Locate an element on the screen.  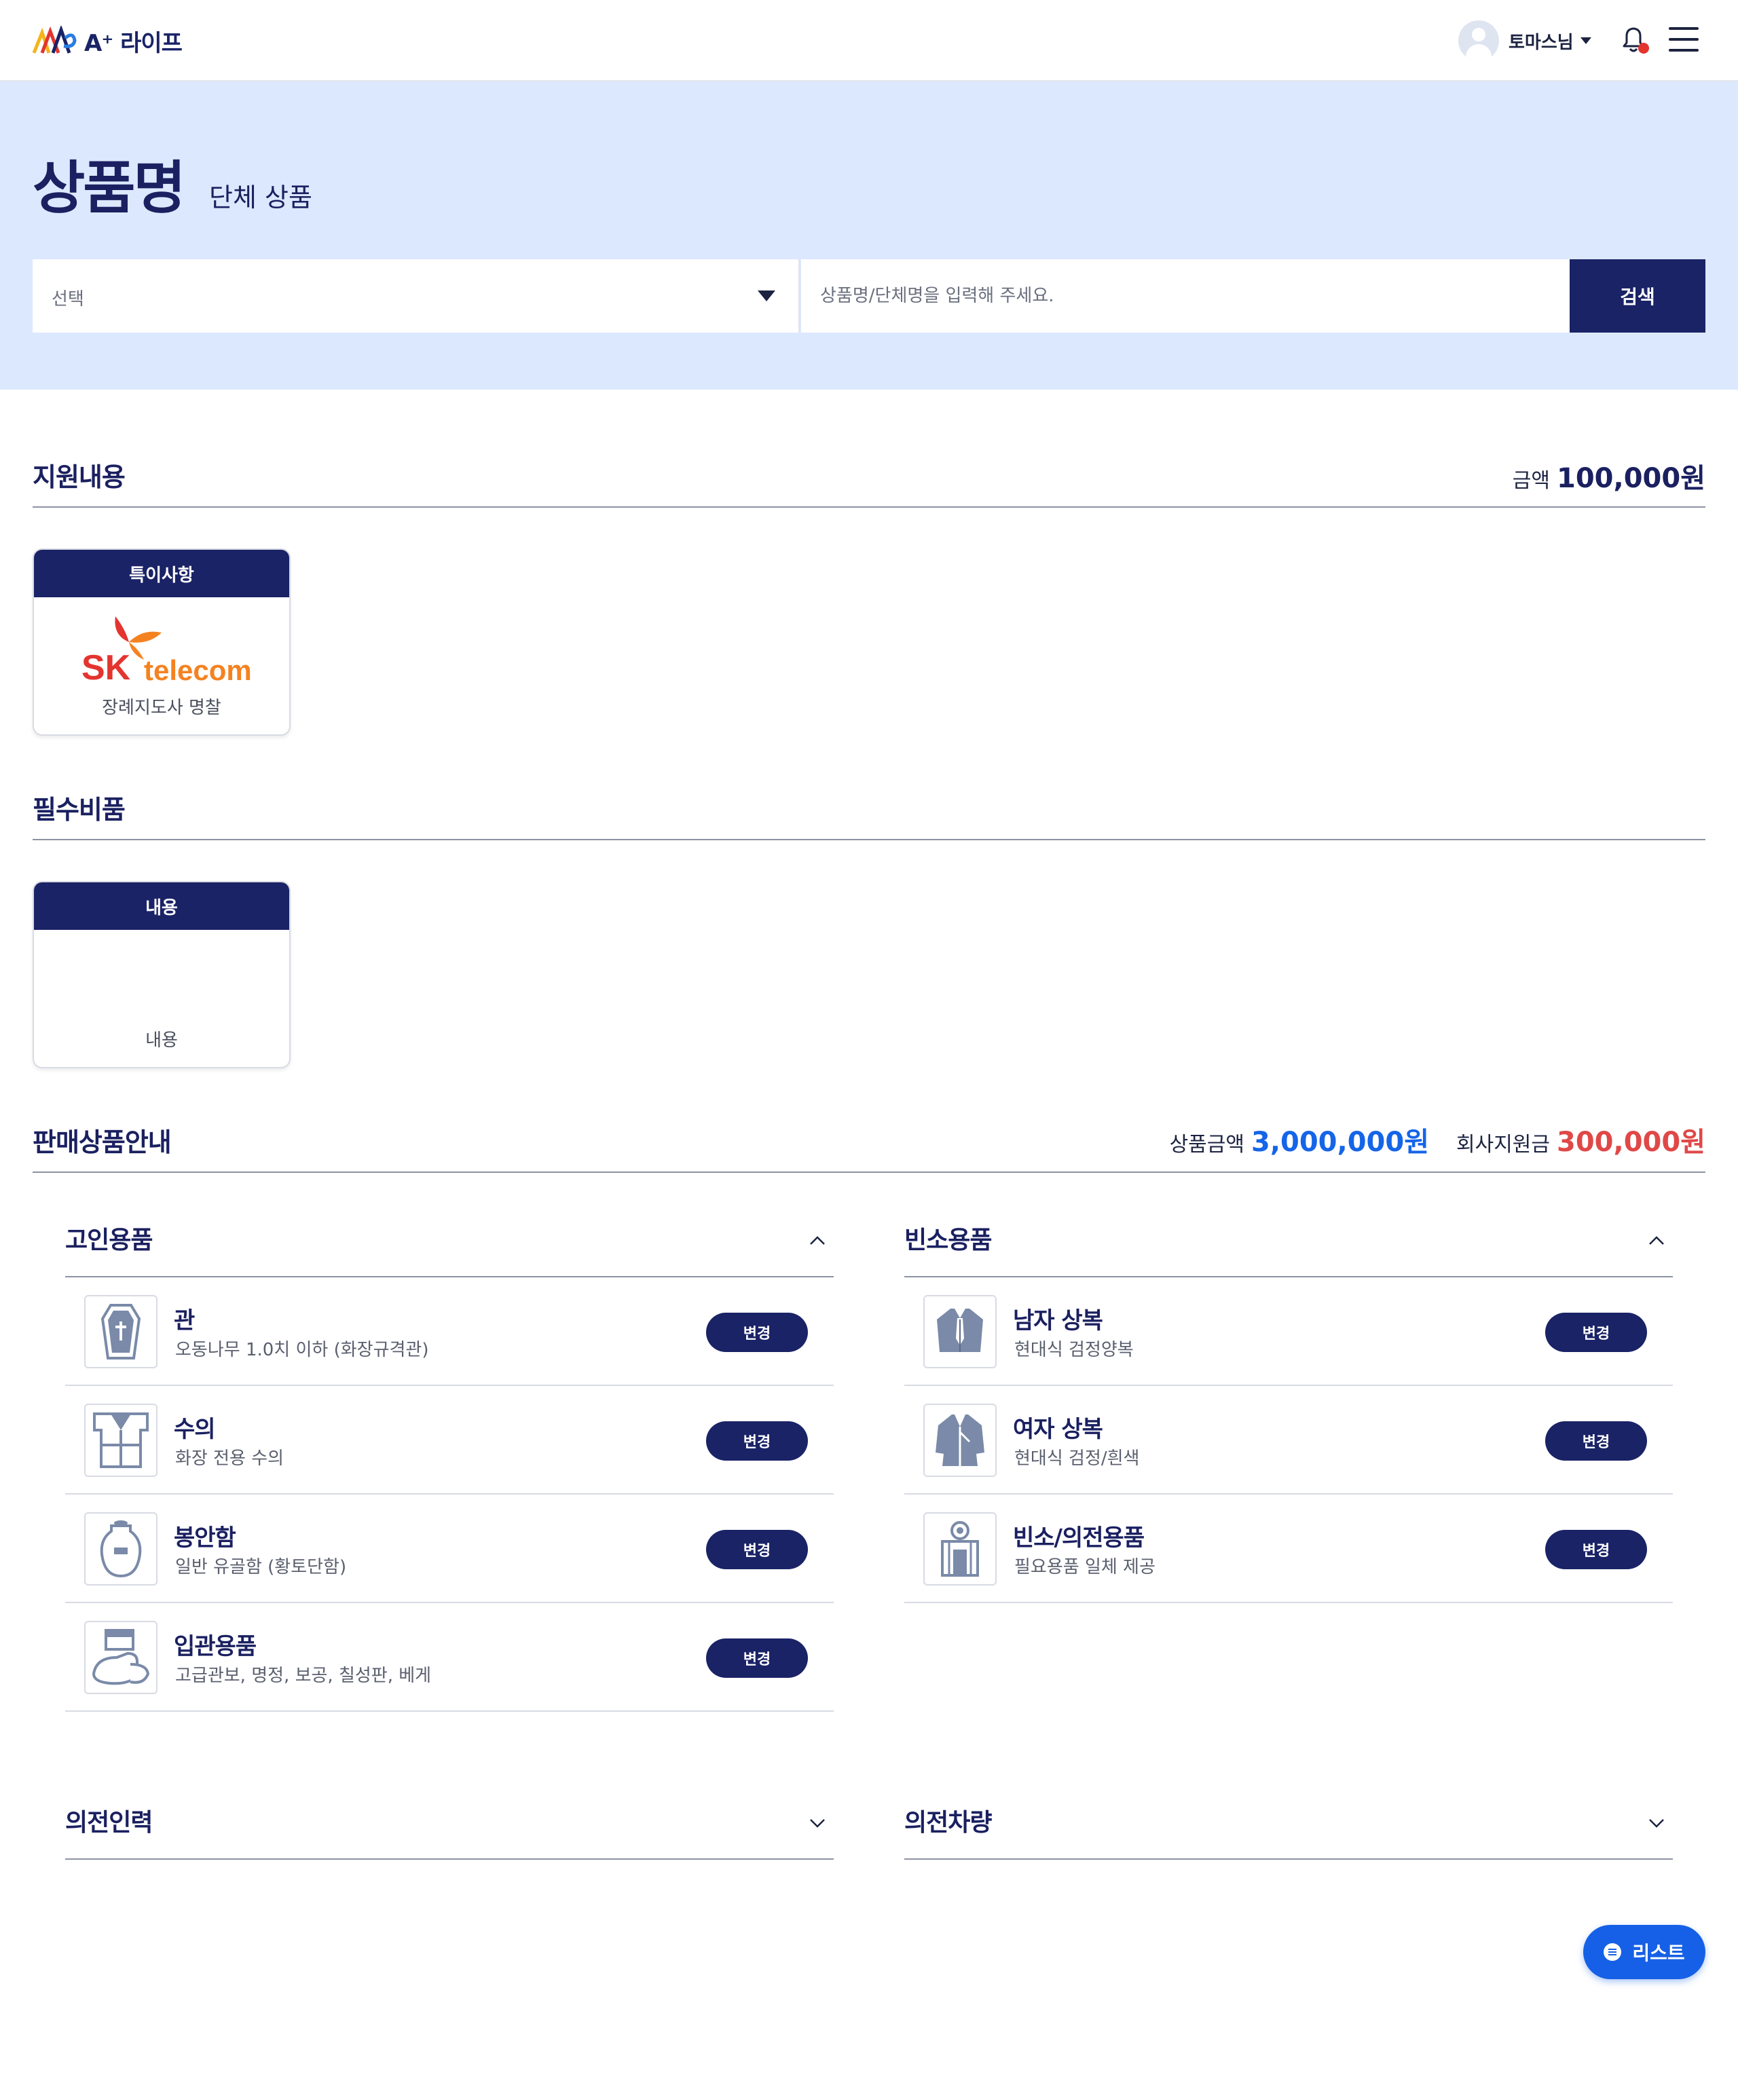
brand-logo: A⁺ 라이프 is located at coordinates (108, 40).